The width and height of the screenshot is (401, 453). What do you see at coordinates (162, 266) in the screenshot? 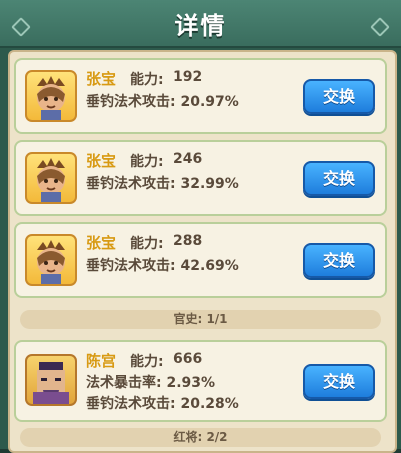
I see `stat-line: 垂钓法术攻击: 42.69%` at bounding box center [162, 266].